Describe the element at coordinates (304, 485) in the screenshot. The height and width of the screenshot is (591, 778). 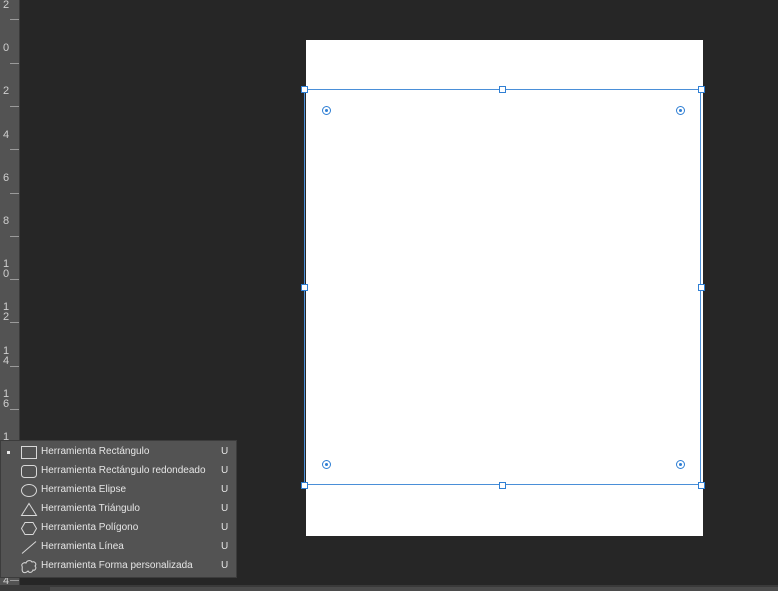
I see `transform-handle-bottom-left` at that location.